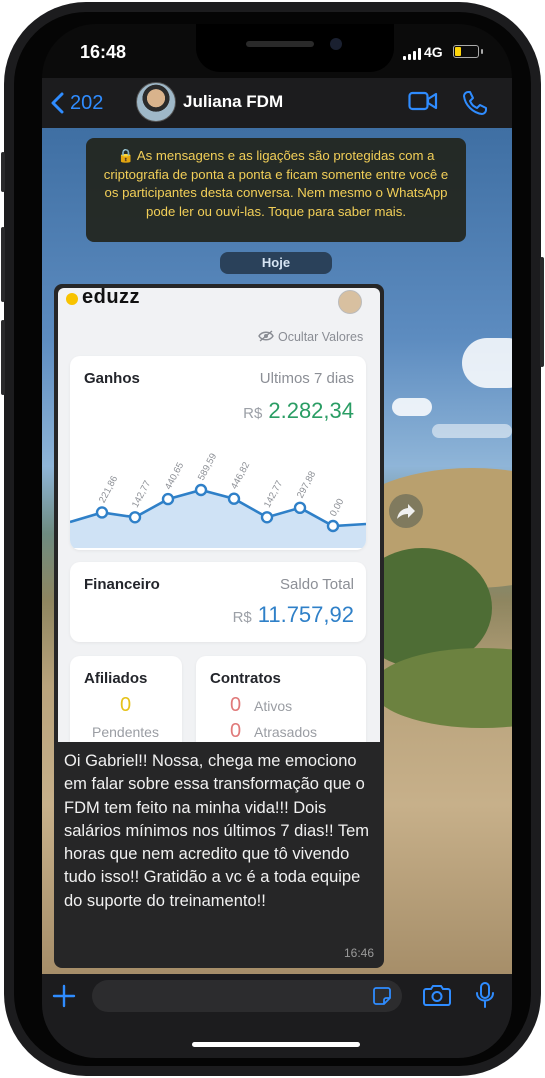 The height and width of the screenshot is (1078, 545). Describe the element at coordinates (236, 731) in the screenshot. I see `contracts-late-count: 0` at that location.